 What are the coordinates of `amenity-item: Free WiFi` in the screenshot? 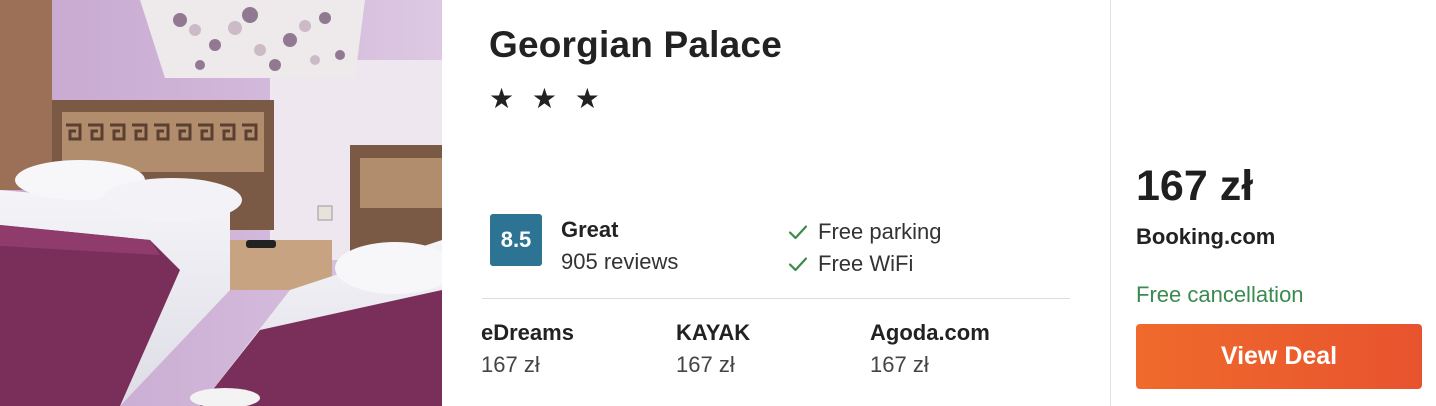 It's located at (850, 264).